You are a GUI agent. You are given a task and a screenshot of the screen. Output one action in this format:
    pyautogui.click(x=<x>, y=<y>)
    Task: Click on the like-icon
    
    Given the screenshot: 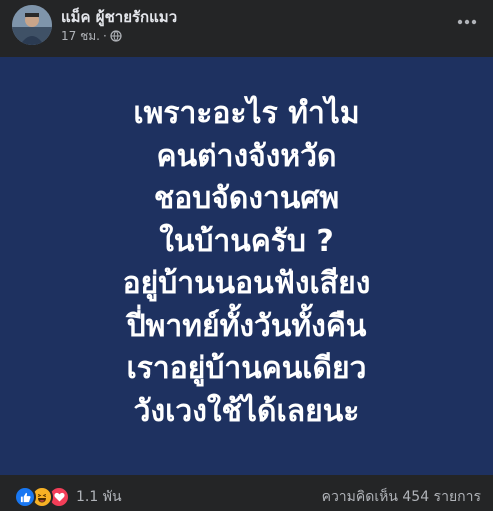 What is the action you would take?
    pyautogui.click(x=25, y=497)
    